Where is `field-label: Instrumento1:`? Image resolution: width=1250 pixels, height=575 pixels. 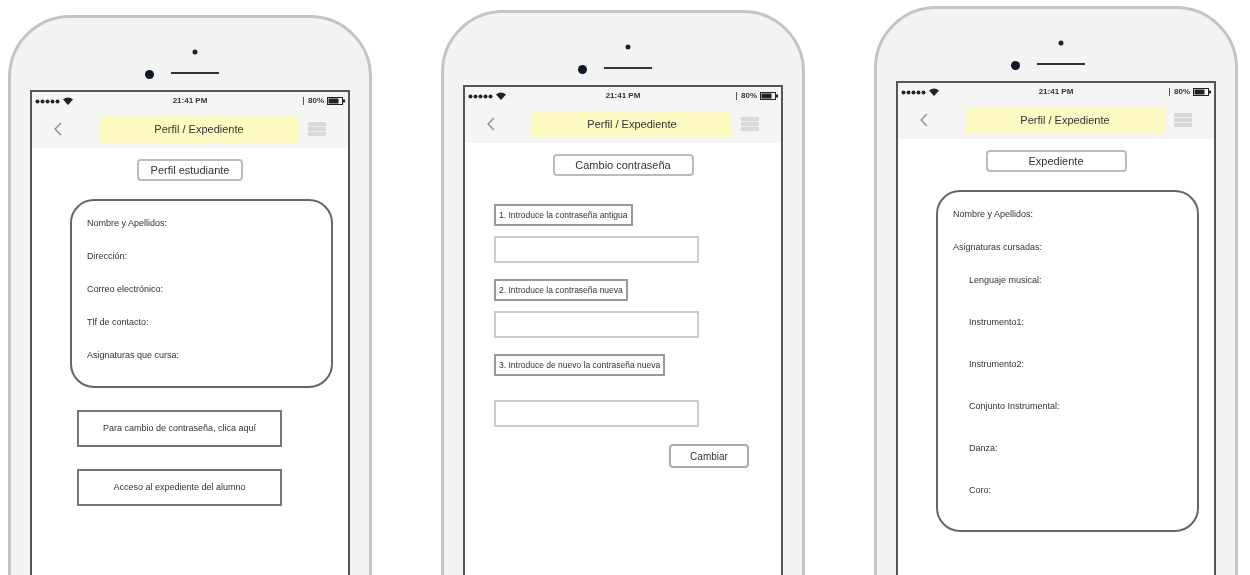 field-label: Instrumento1: is located at coordinates (997, 322).